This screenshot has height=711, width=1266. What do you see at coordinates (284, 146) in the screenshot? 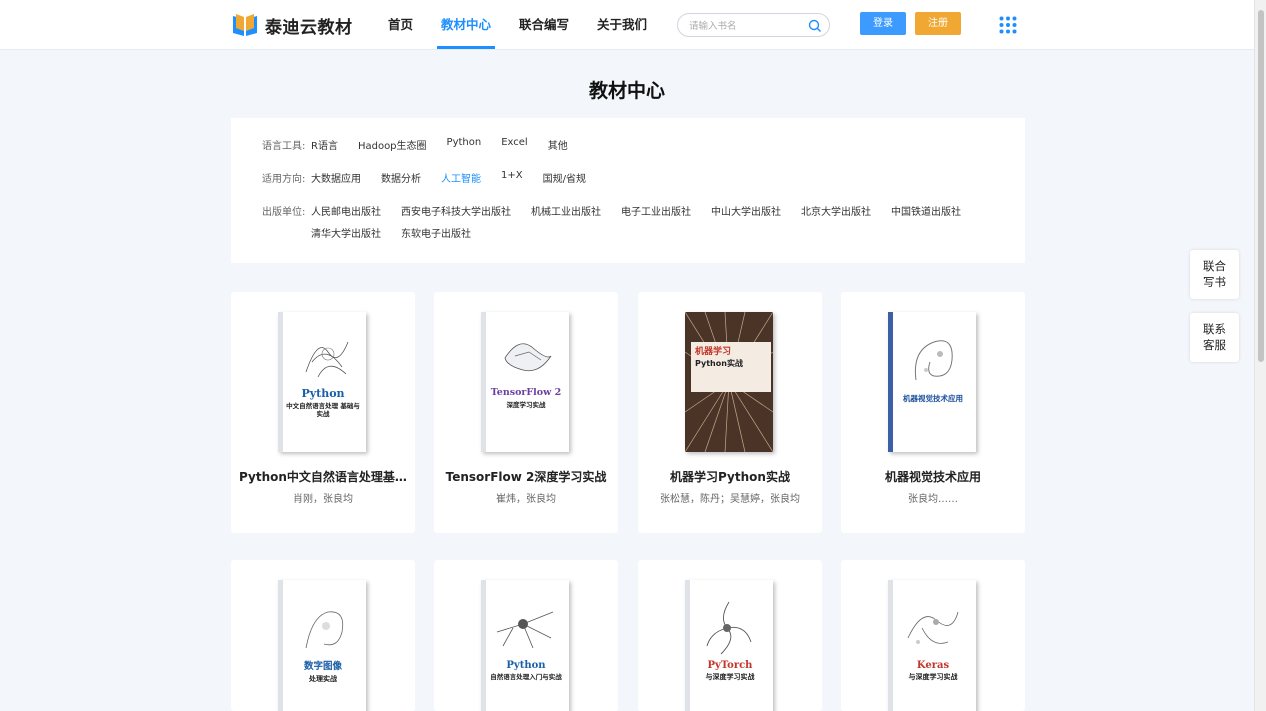
I see `filter-label-language: 语言工具:` at bounding box center [284, 146].